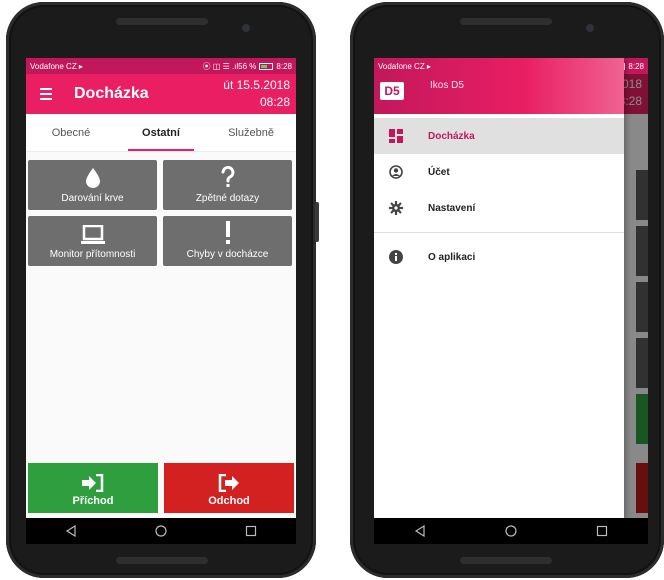 This screenshot has height=580, width=664. I want to click on drawer-item-about: O aplikaci, so click(499, 257).